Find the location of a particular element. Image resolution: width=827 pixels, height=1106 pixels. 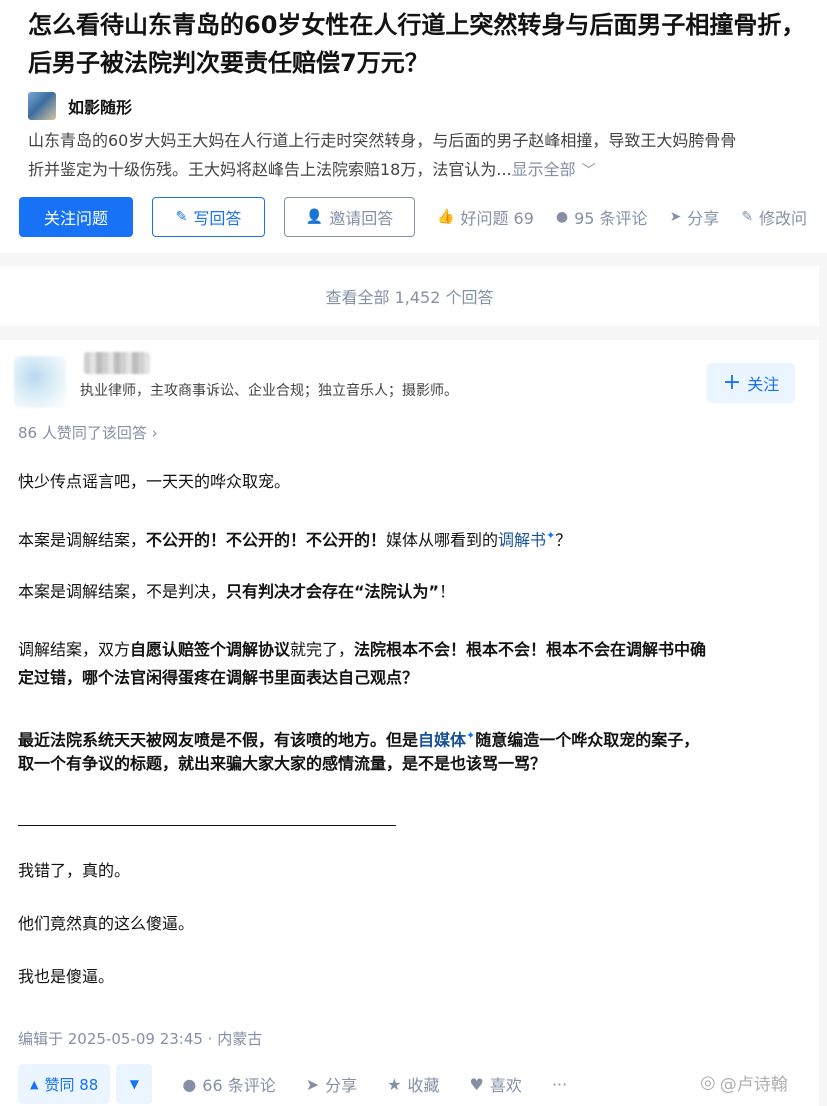

good-question-label: 好问题 69 is located at coordinates (497, 218).